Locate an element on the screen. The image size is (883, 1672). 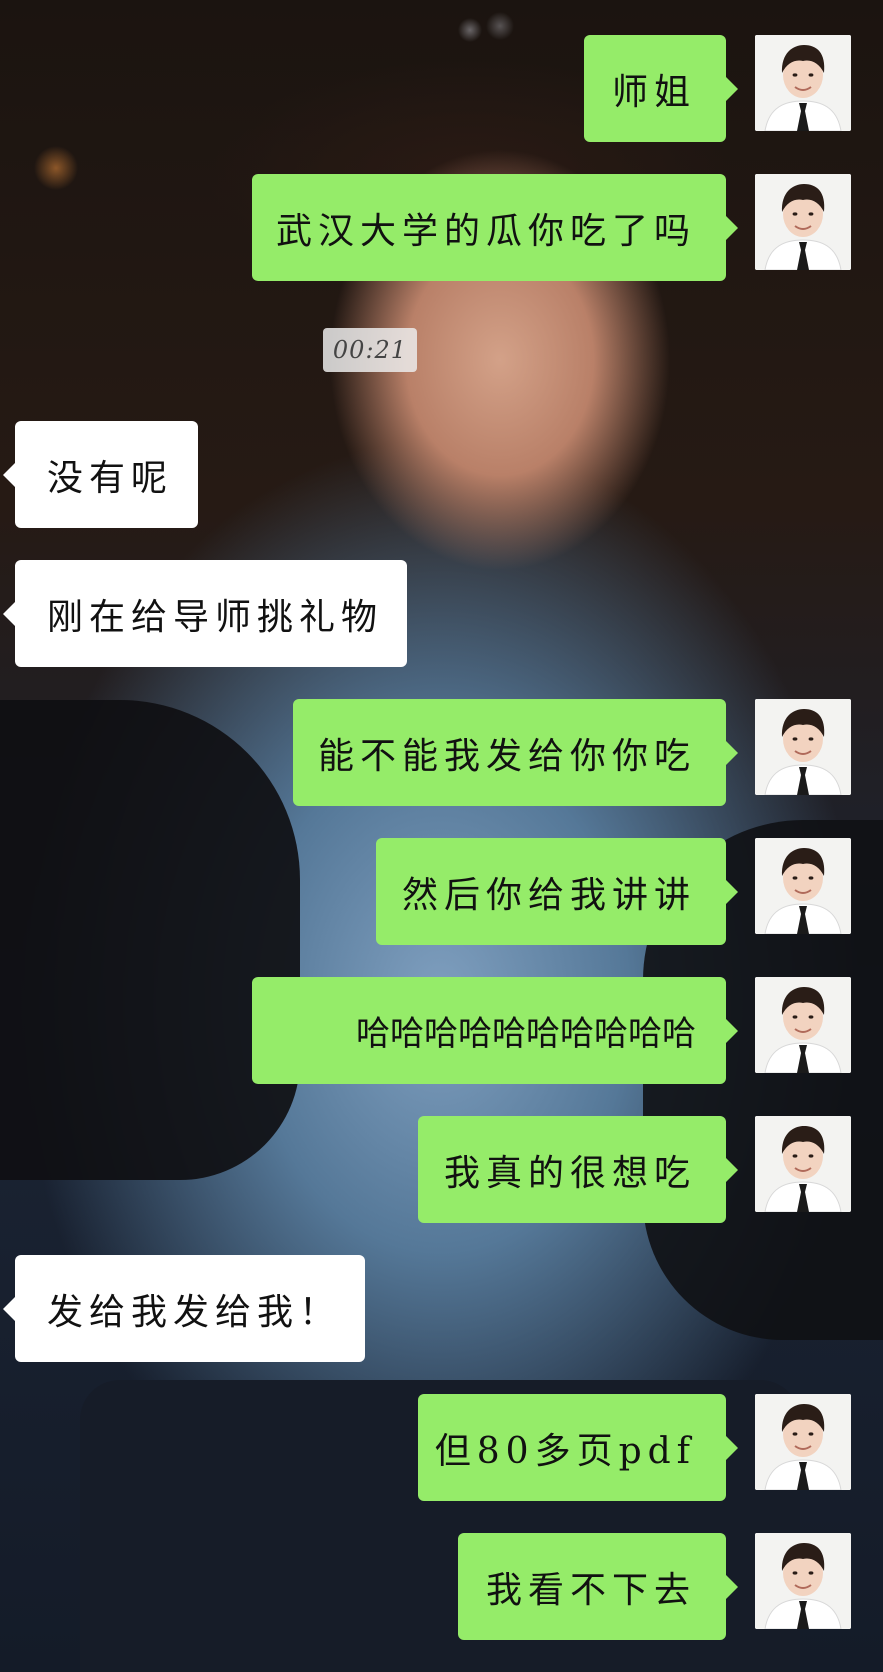
message-text: 发给我发给我！ is located at coordinates (194, 1312).